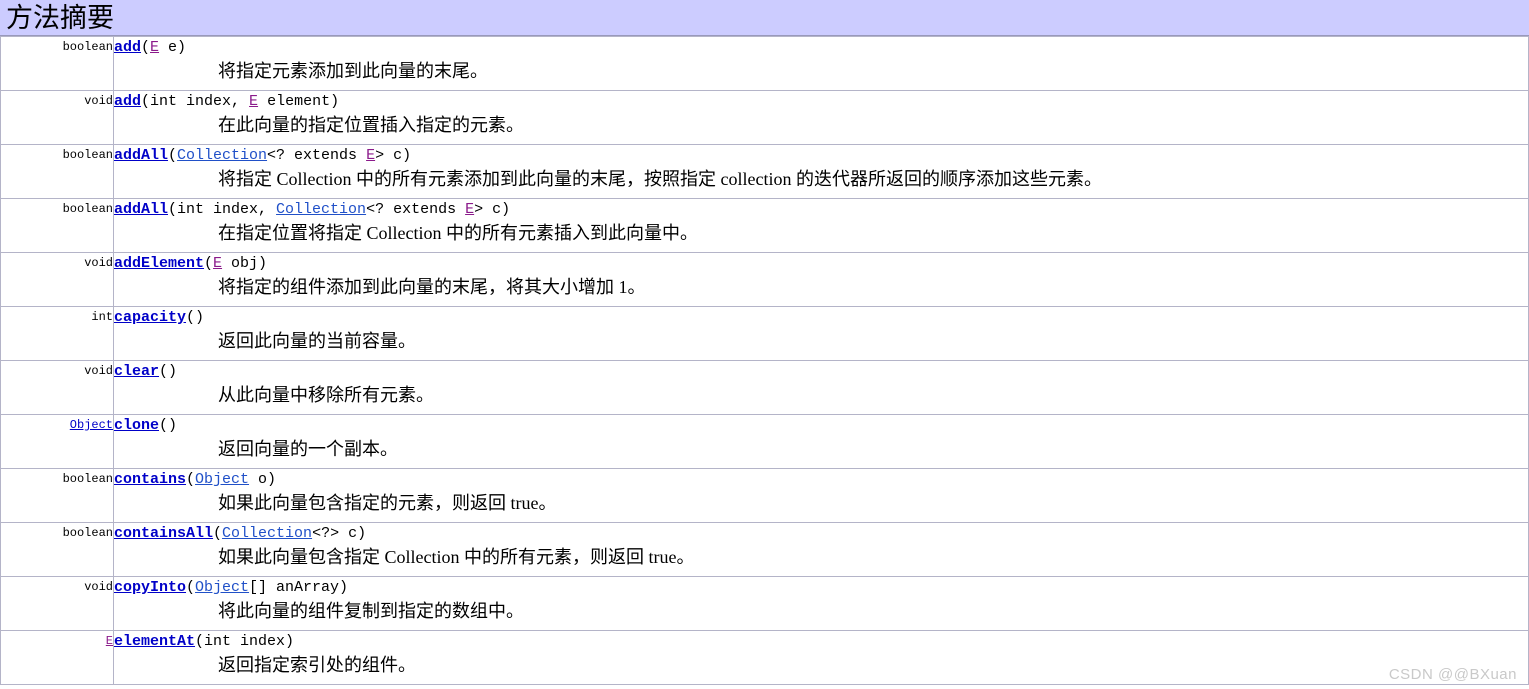 The image size is (1529, 689). Describe the element at coordinates (326, 395) in the screenshot. I see `method-description: 从此向量中移除所有元素。` at that location.